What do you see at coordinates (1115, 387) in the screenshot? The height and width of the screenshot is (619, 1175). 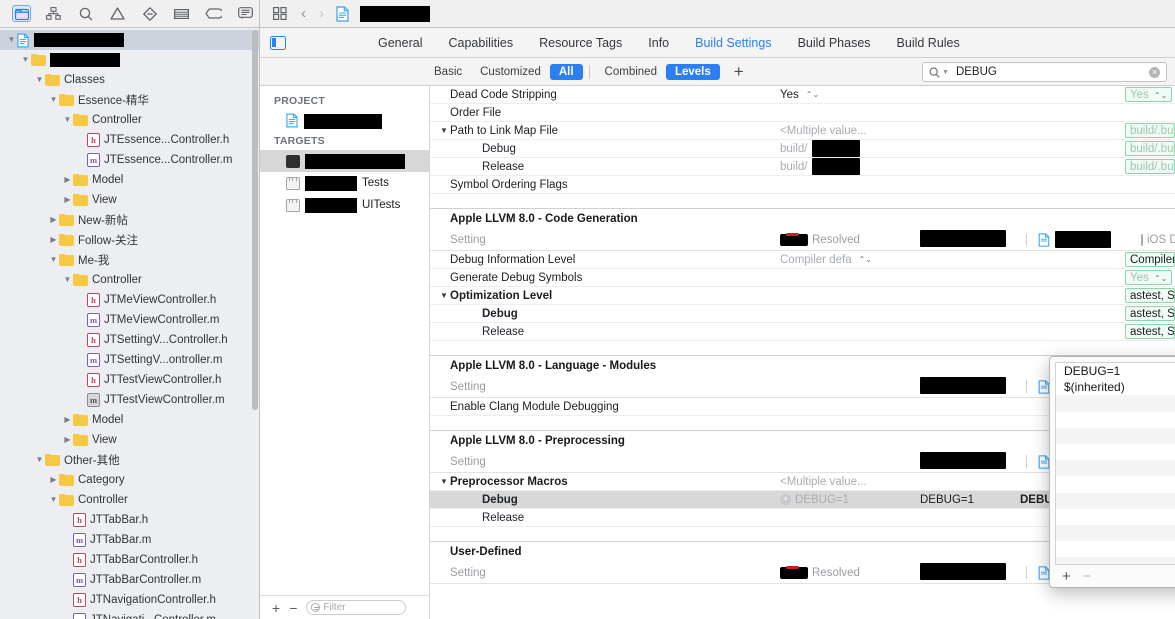 I see `macro-value-row: $(inherited)` at bounding box center [1115, 387].